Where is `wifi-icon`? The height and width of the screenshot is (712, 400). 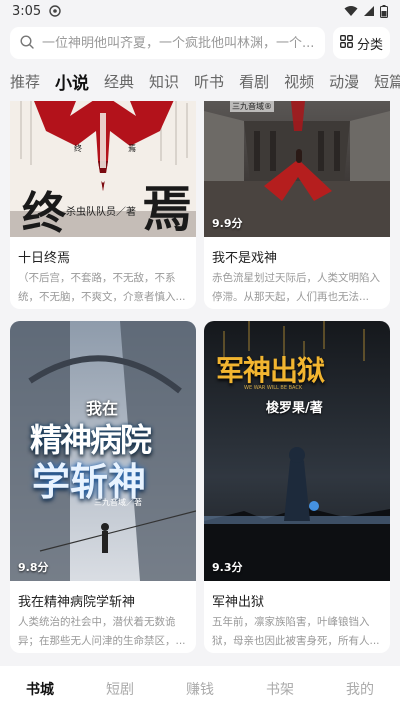
wifi-icon is located at coordinates (351, 11).